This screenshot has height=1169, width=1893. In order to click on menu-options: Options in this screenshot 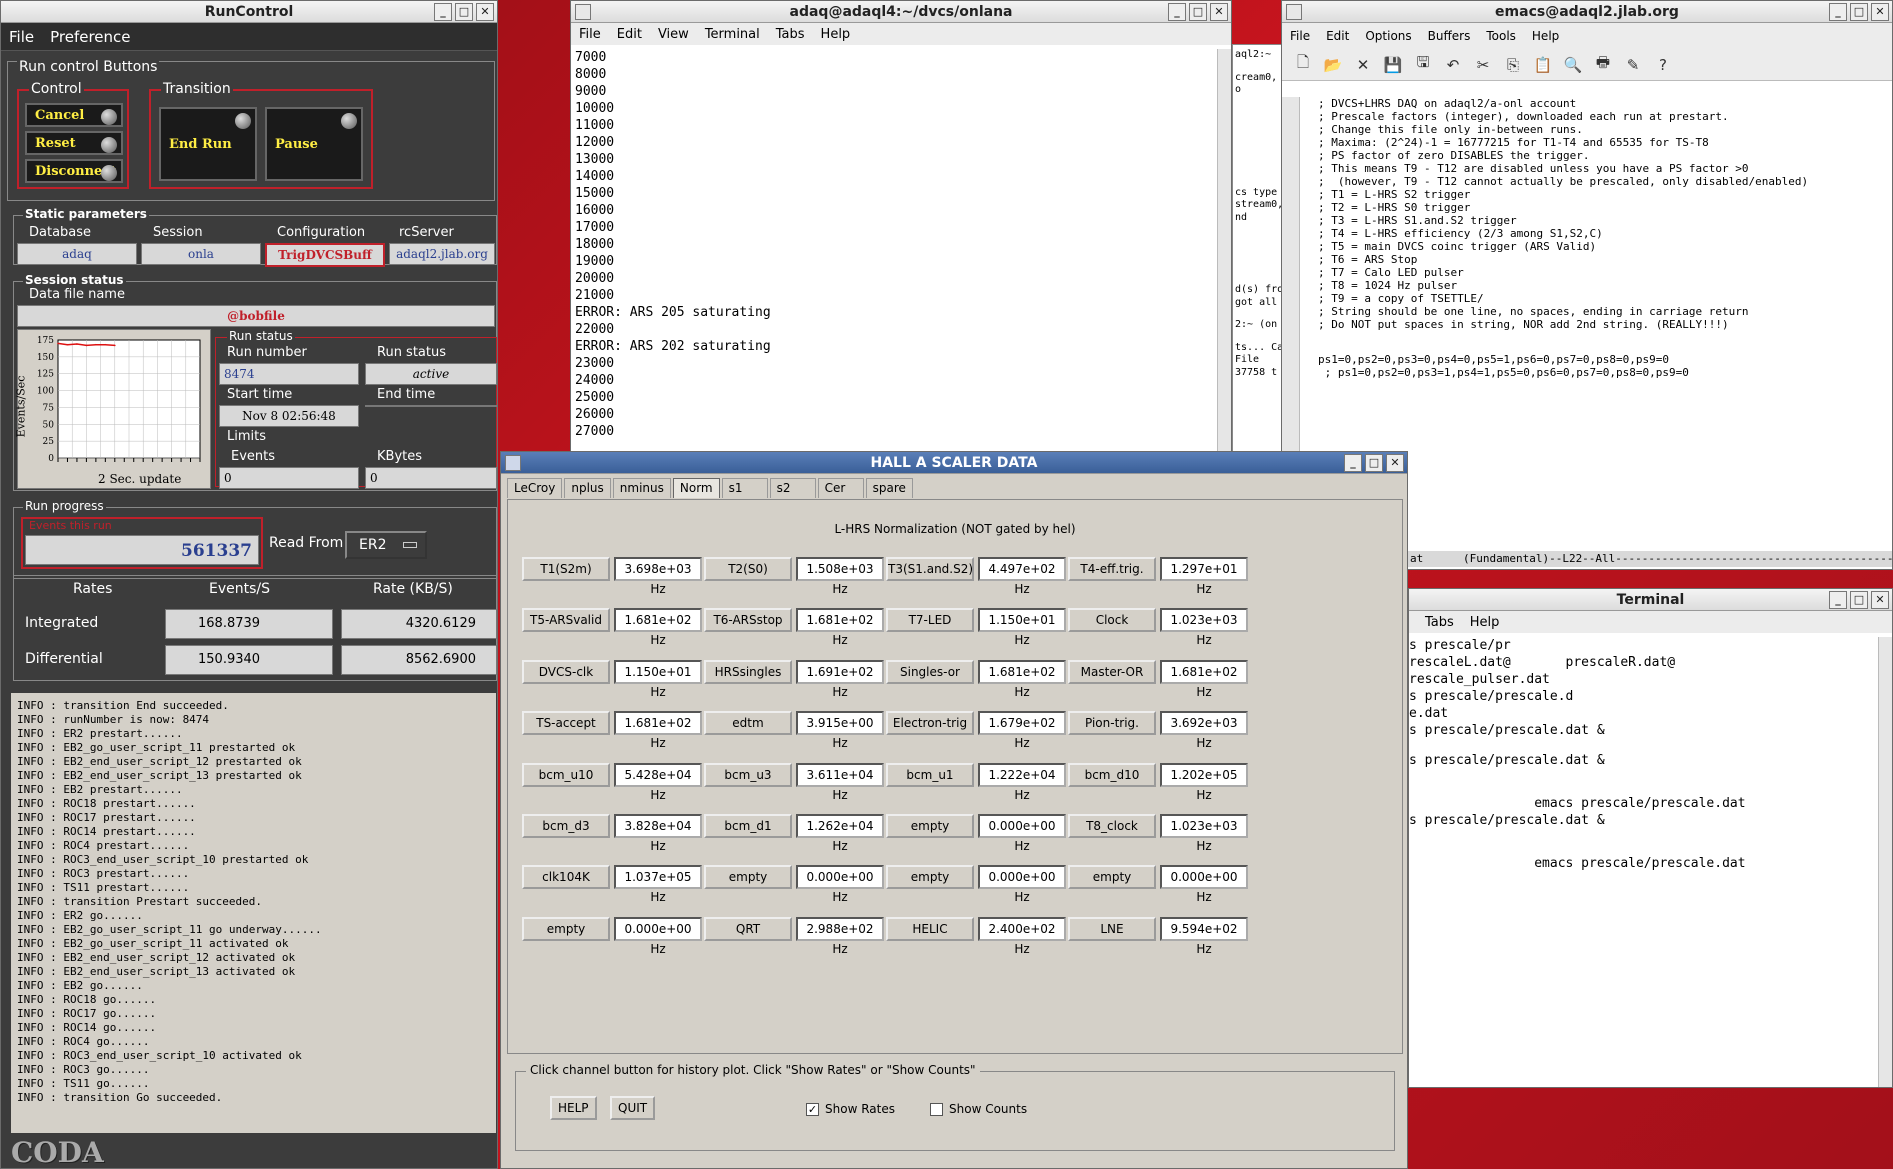, I will do `click(1388, 36)`.